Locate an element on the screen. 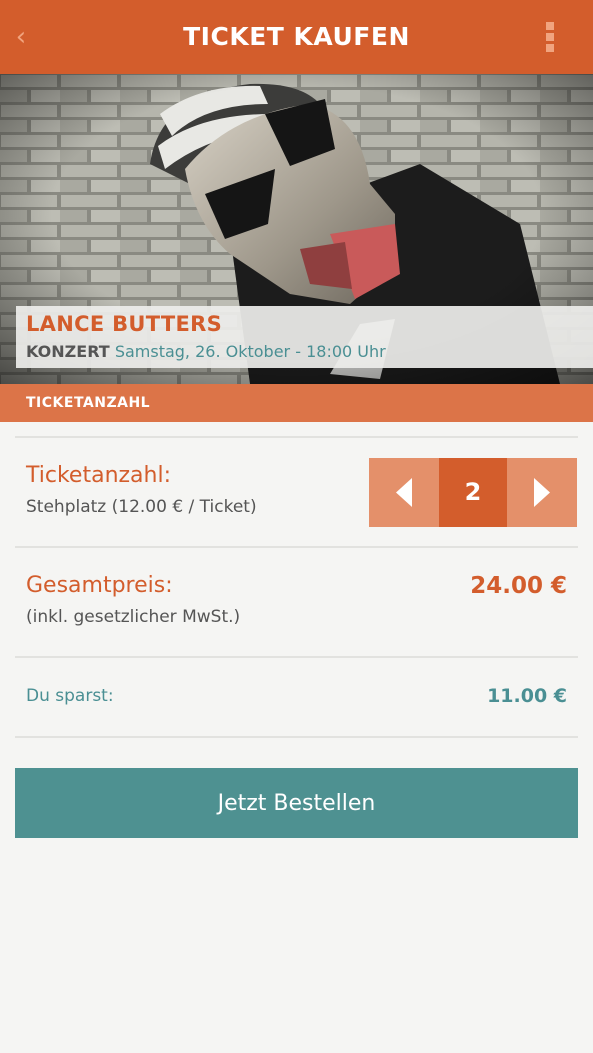 The image size is (593, 1053). total-price-note: (inkl. gesetzlicher MwSt.) is located at coordinates (133, 617).